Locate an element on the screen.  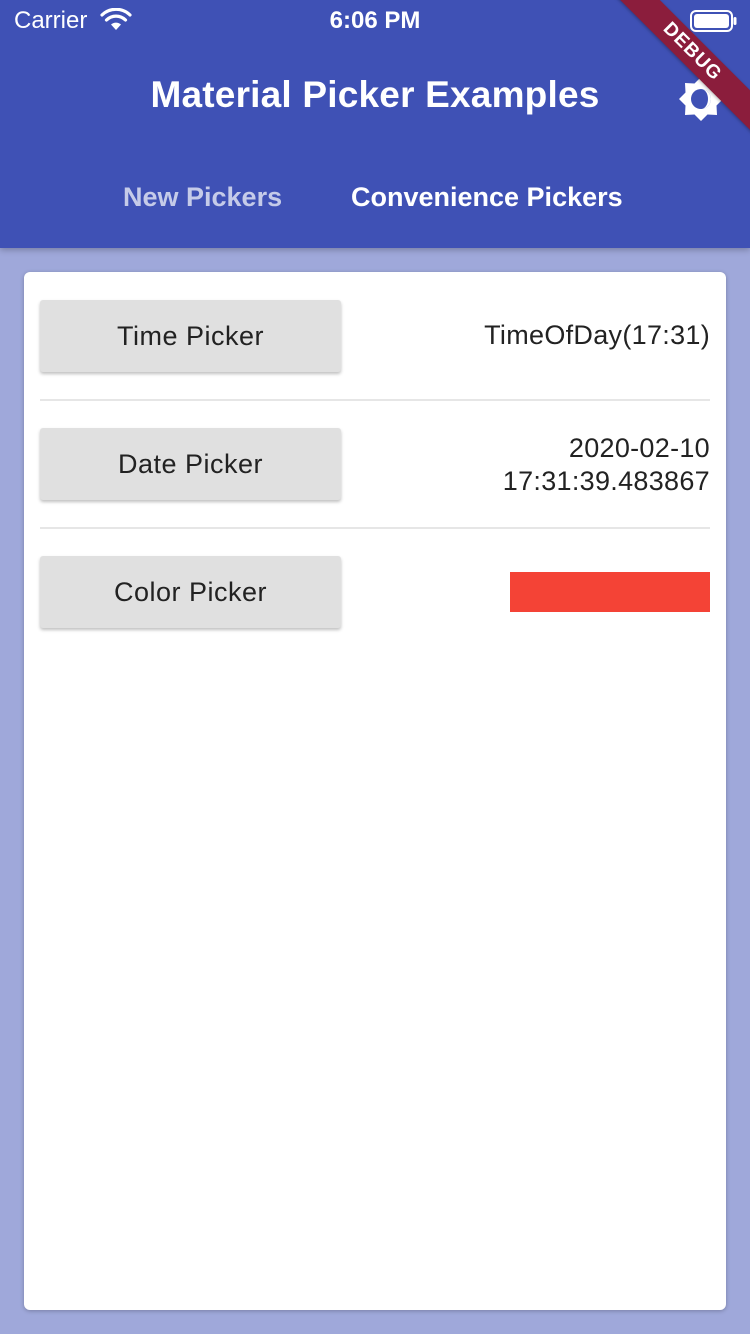
date-picker-row: Date Picker 2020-02-10 17:31:39.483867 is located at coordinates (375, 464).